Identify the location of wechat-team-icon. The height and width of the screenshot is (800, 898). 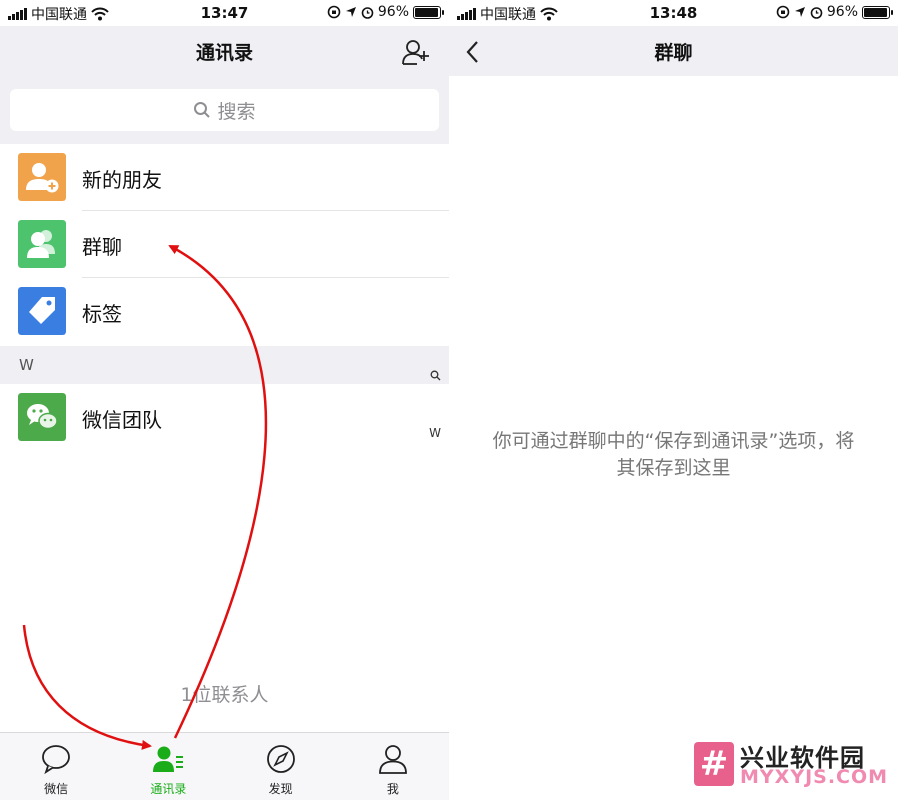
(42, 417).